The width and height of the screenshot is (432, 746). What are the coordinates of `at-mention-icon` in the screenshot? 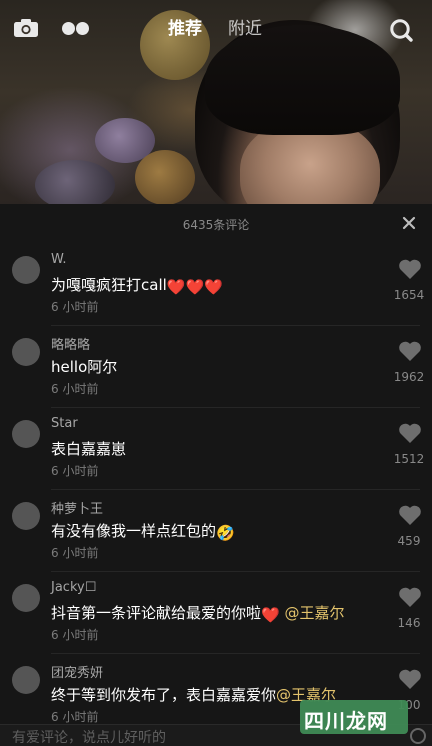 It's located at (418, 736).